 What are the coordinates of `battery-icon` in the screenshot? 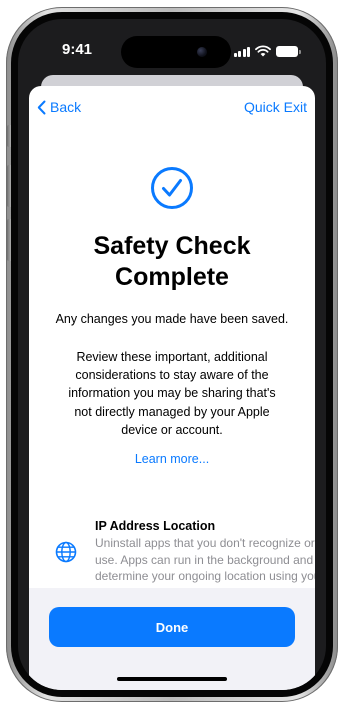 It's located at (288, 51).